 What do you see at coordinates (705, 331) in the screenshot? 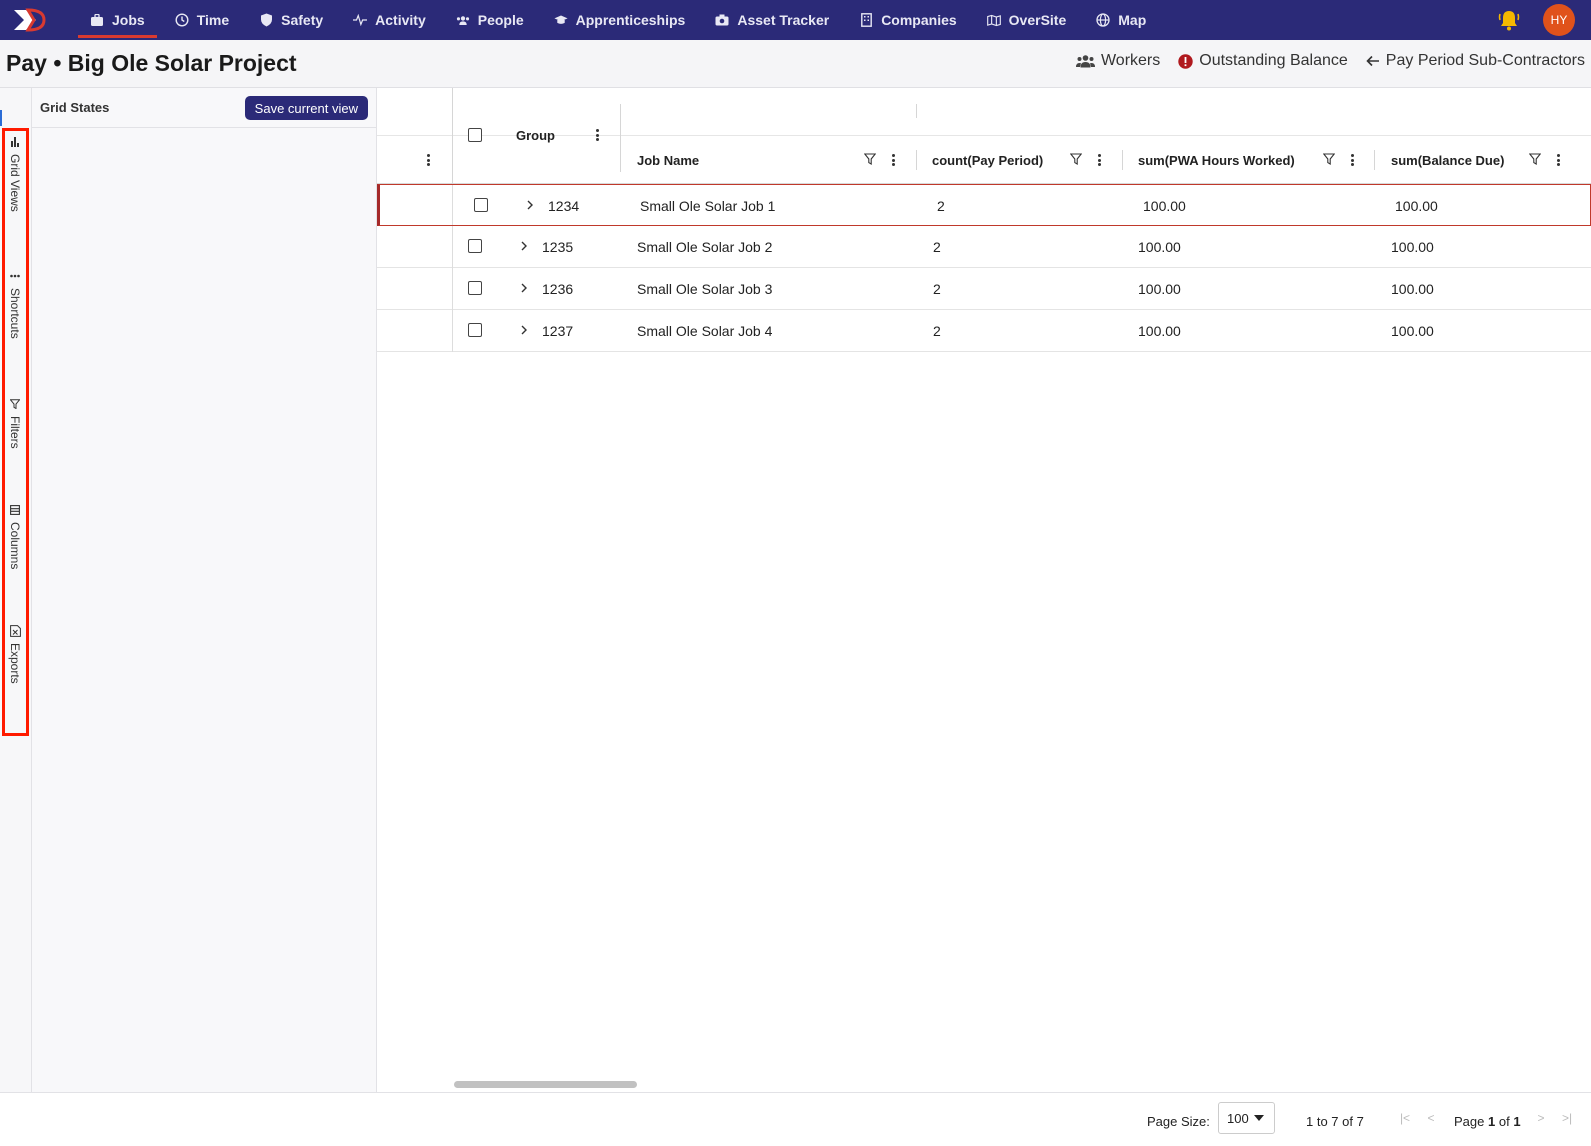
I see `job-name-cell: Small Ole Solar Job 4` at bounding box center [705, 331].